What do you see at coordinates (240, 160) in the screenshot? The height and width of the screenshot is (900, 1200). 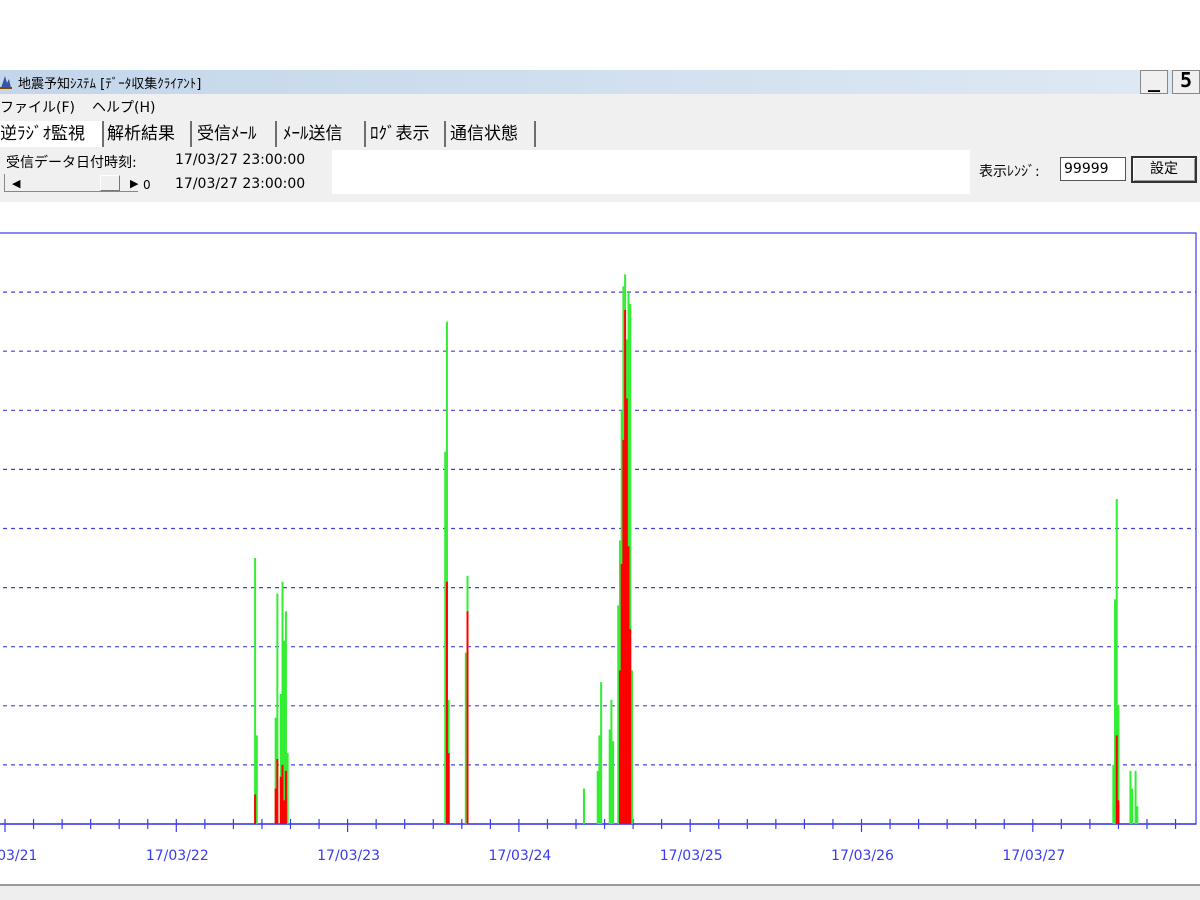 I see `received-date-value: 17/03/27 23:00:00` at bounding box center [240, 160].